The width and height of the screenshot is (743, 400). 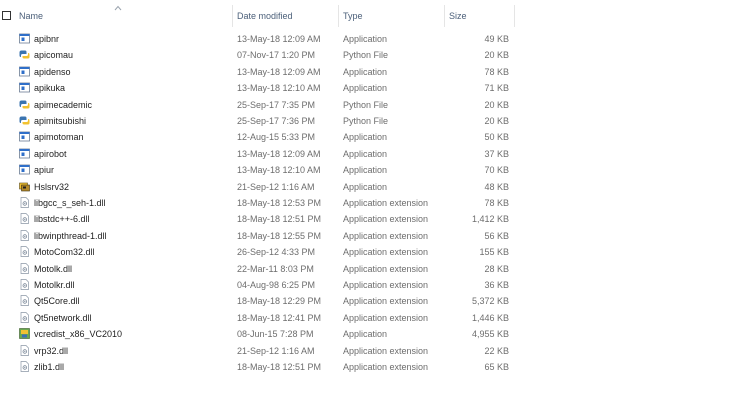 What do you see at coordinates (494, 252) in the screenshot?
I see `file-size: 155 KB` at bounding box center [494, 252].